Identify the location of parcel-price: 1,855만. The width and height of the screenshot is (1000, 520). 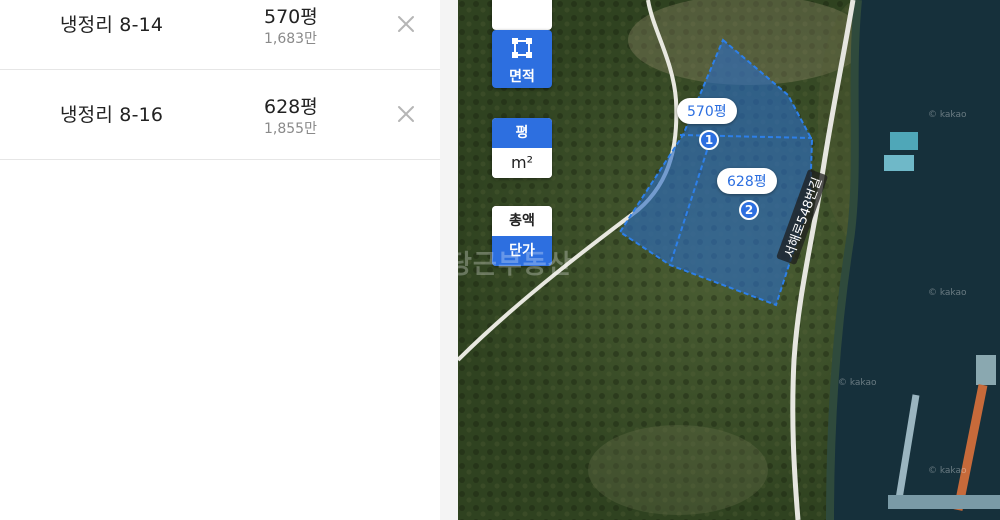
(290, 129).